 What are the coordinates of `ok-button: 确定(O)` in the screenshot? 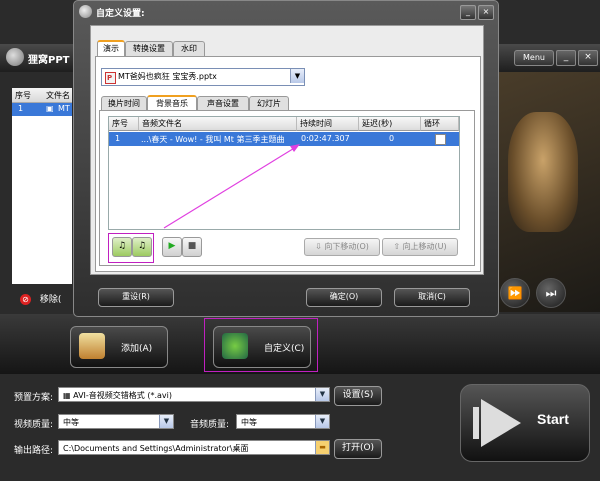 It's located at (344, 297).